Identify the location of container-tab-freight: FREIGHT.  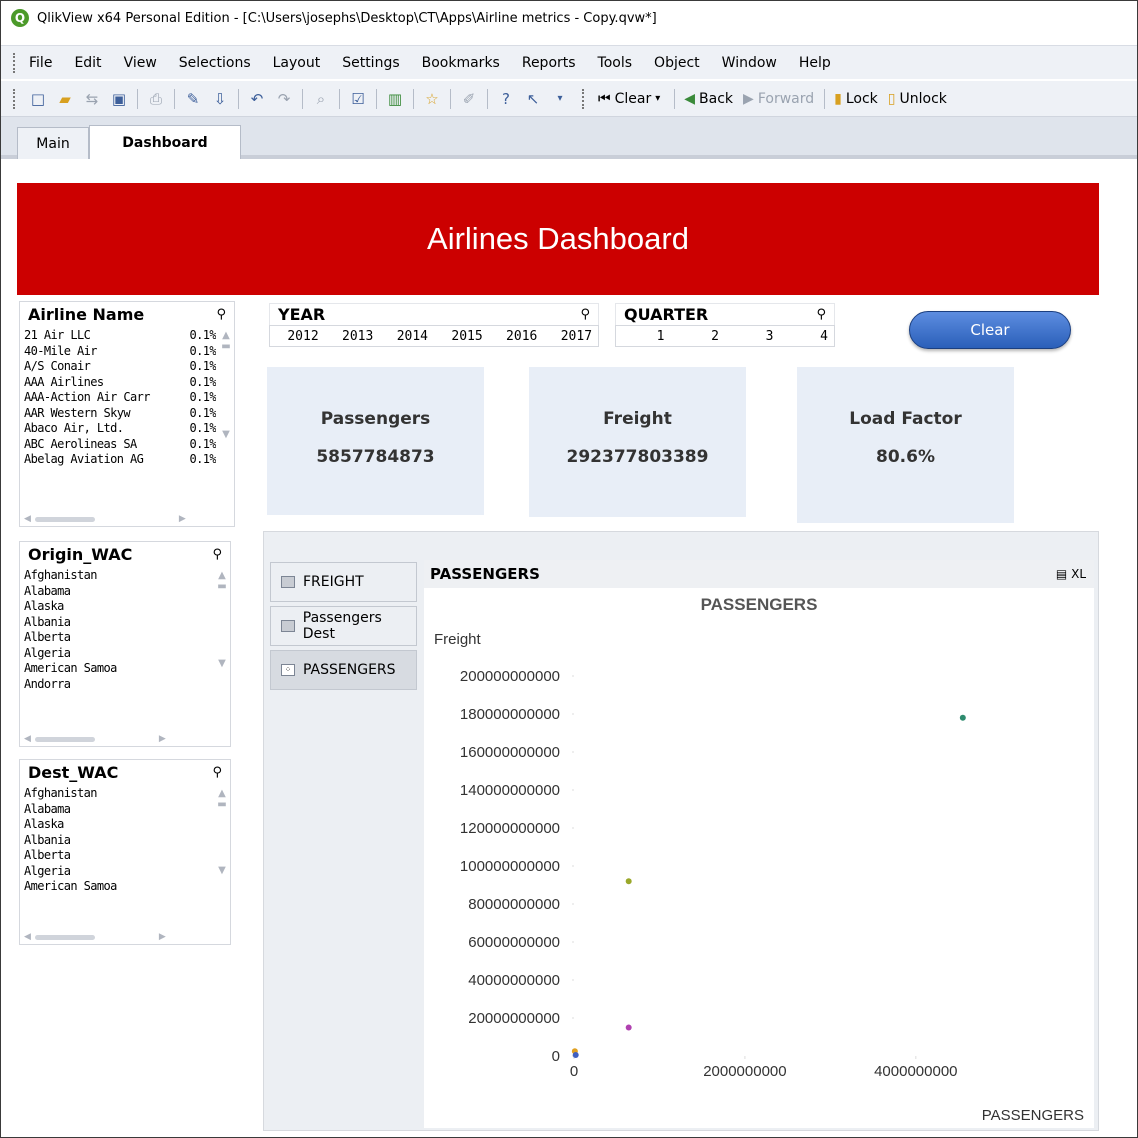
(343, 582).